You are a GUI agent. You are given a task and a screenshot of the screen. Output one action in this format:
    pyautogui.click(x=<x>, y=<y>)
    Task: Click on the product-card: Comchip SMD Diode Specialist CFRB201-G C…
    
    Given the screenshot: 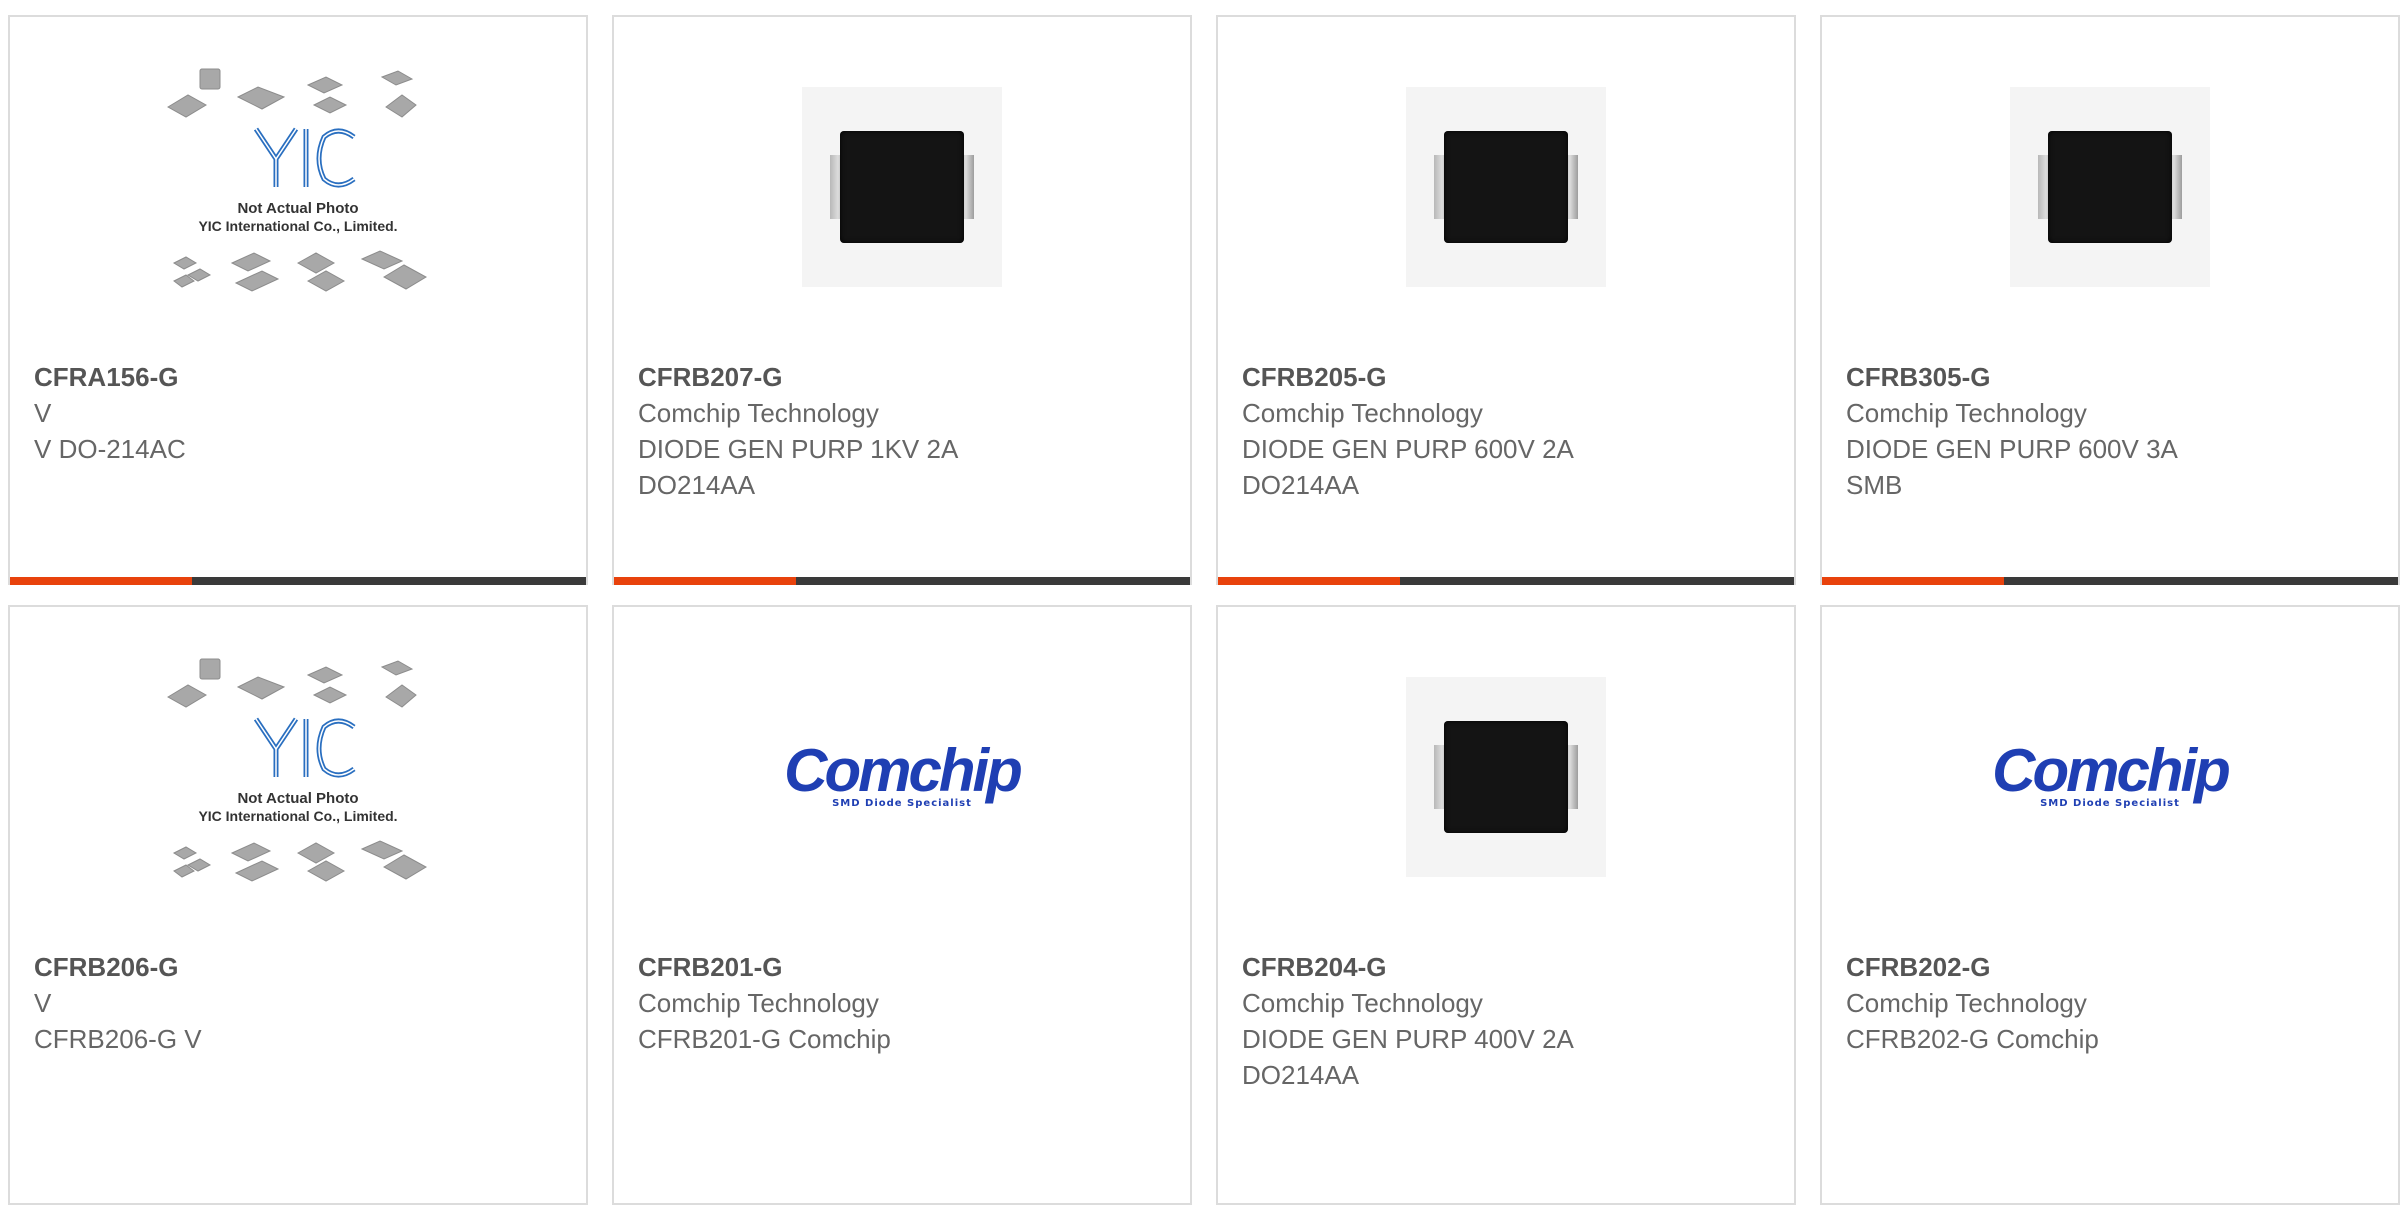 What is the action you would take?
    pyautogui.click(x=902, y=905)
    